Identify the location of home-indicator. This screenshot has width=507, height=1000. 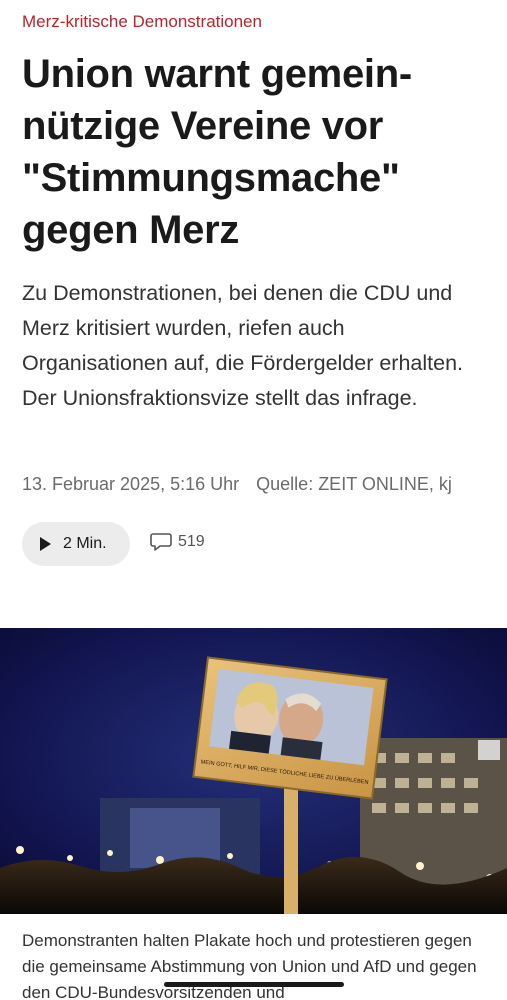
(254, 984).